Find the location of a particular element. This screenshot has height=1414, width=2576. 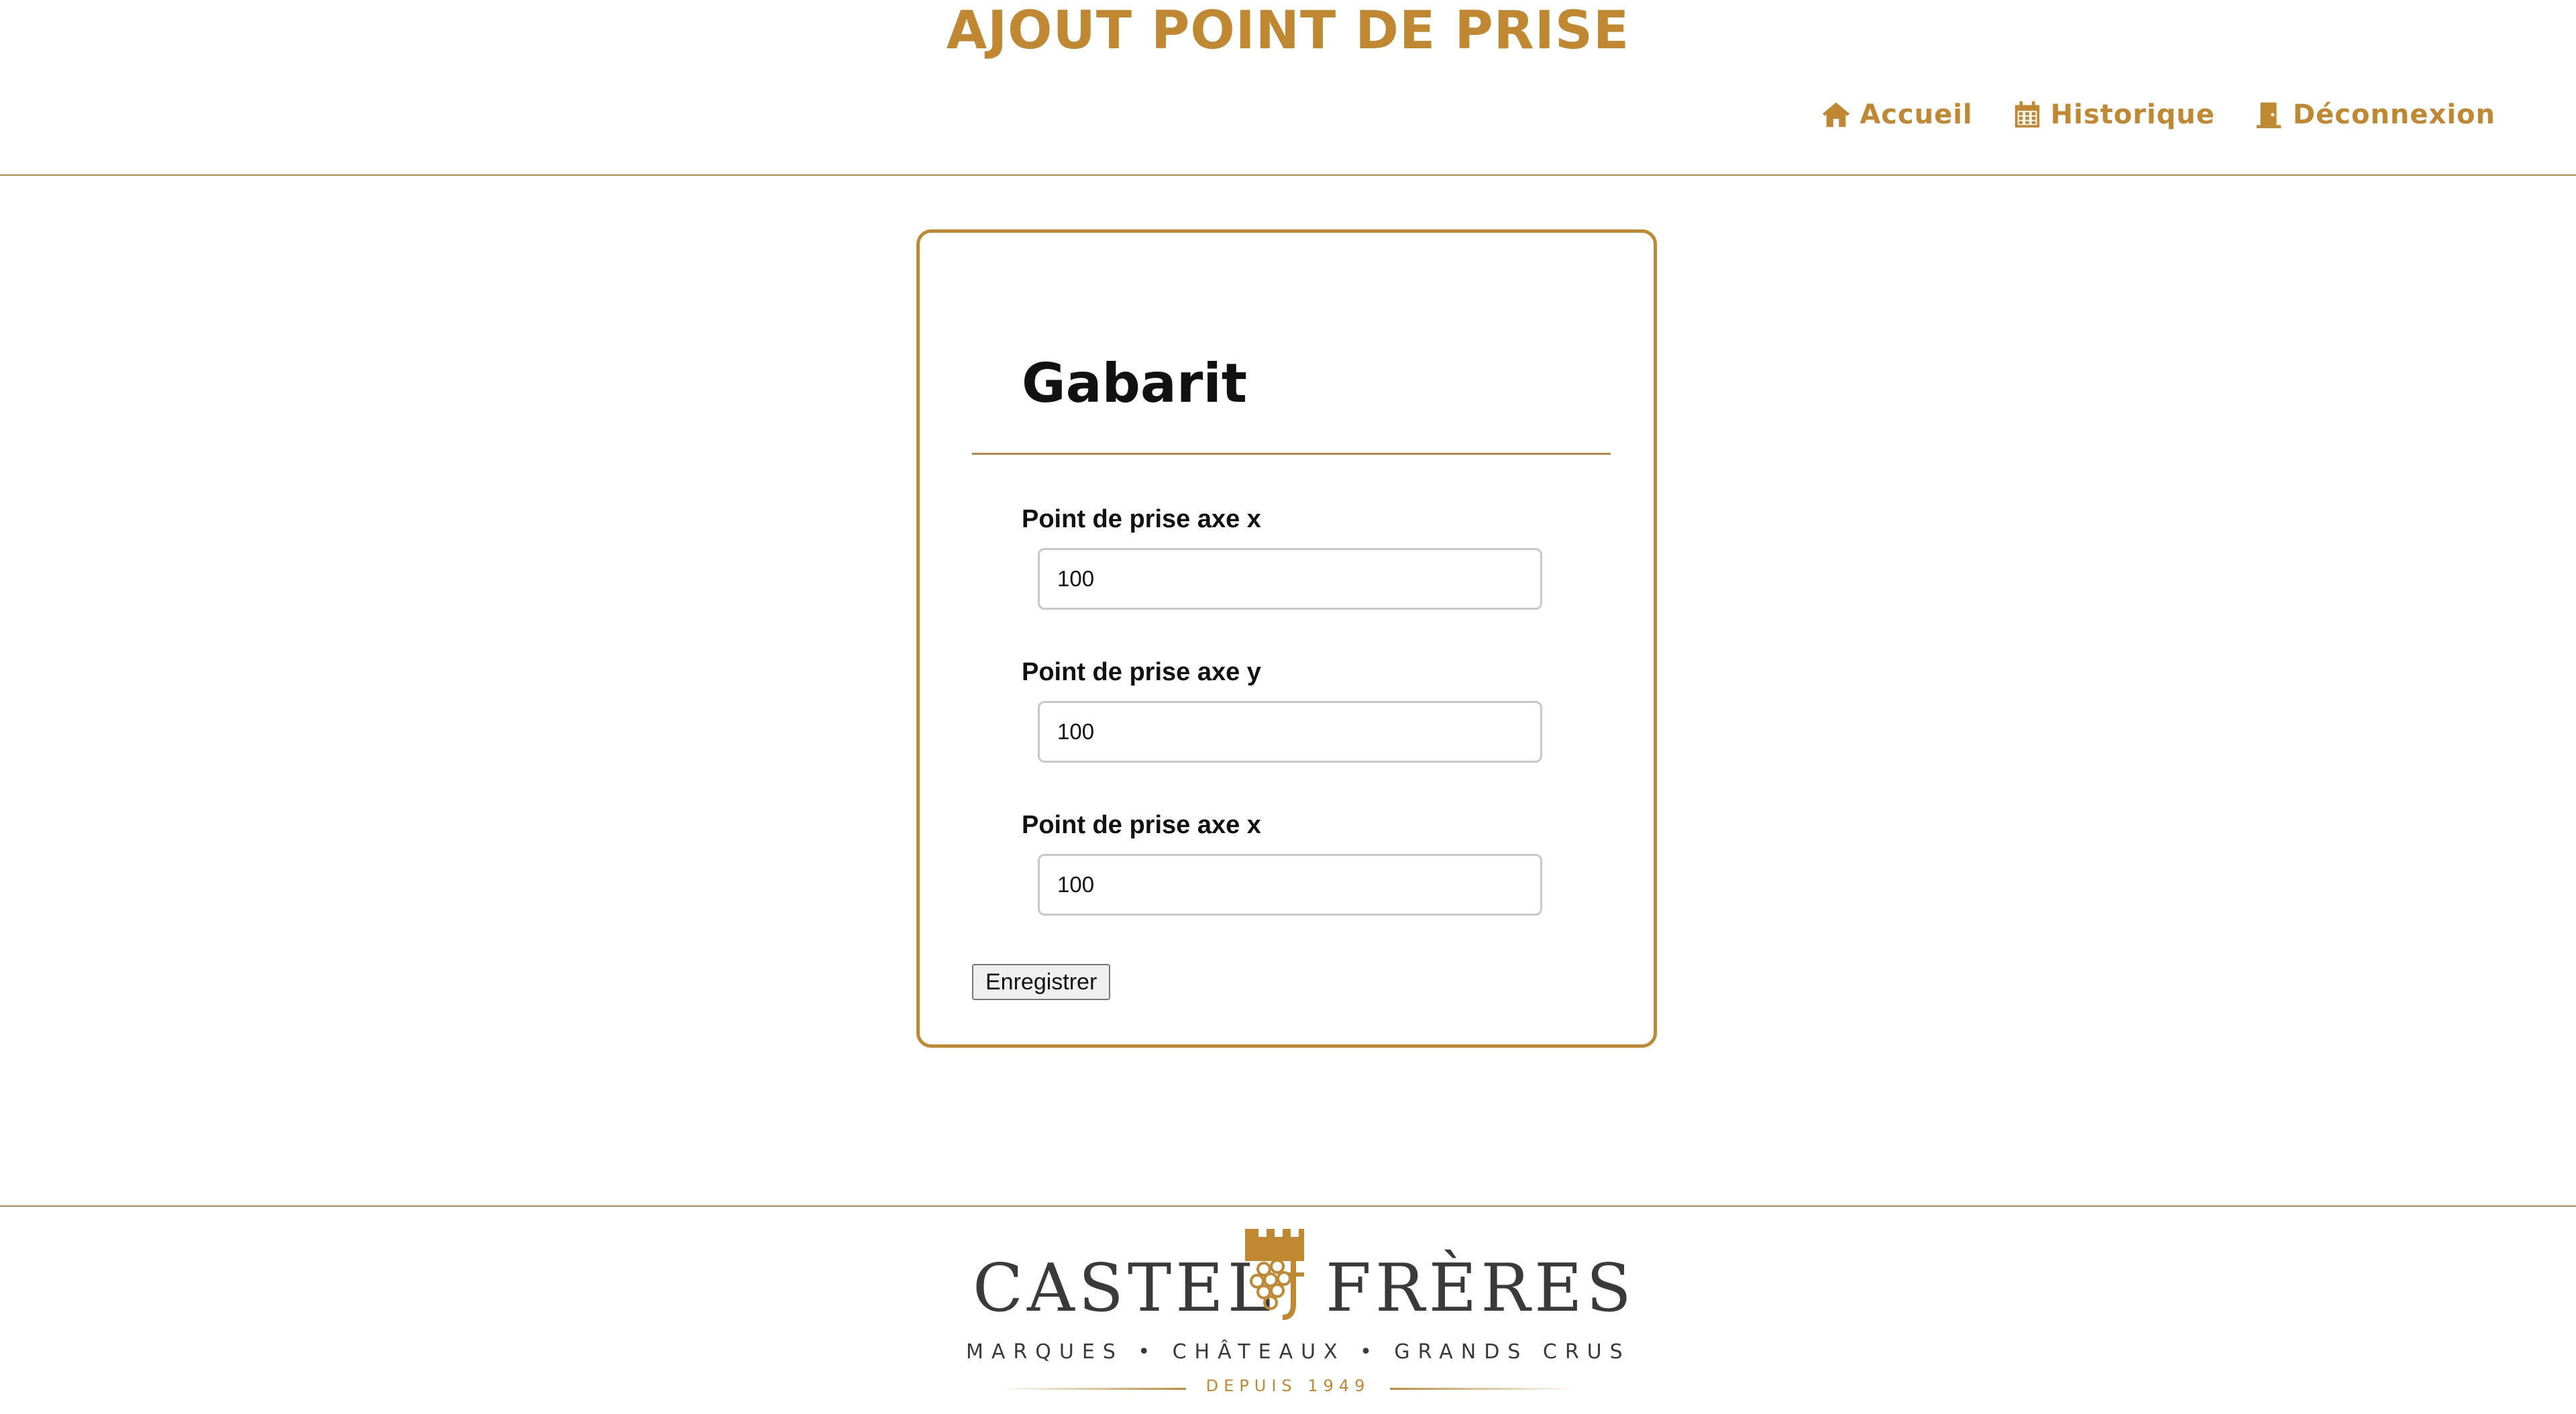

logo-since-row: DEPUIS 1949 is located at coordinates (1288, 1388).